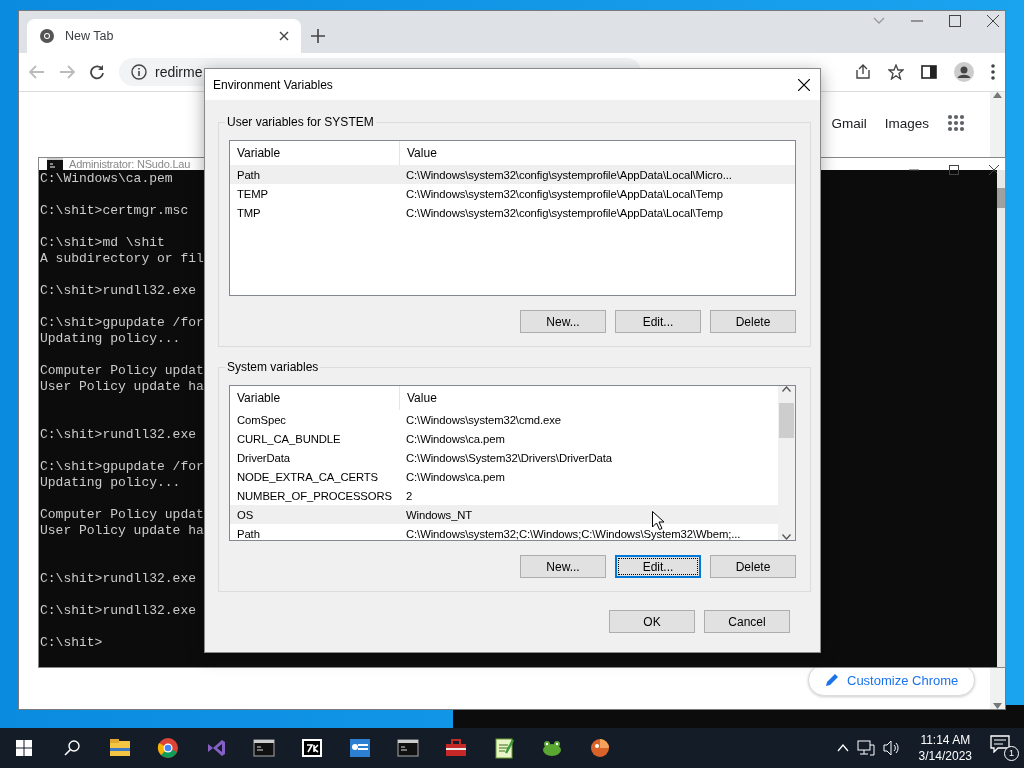 This screenshot has height=768, width=1024. I want to click on chevron-up-icon, so click(842, 748).